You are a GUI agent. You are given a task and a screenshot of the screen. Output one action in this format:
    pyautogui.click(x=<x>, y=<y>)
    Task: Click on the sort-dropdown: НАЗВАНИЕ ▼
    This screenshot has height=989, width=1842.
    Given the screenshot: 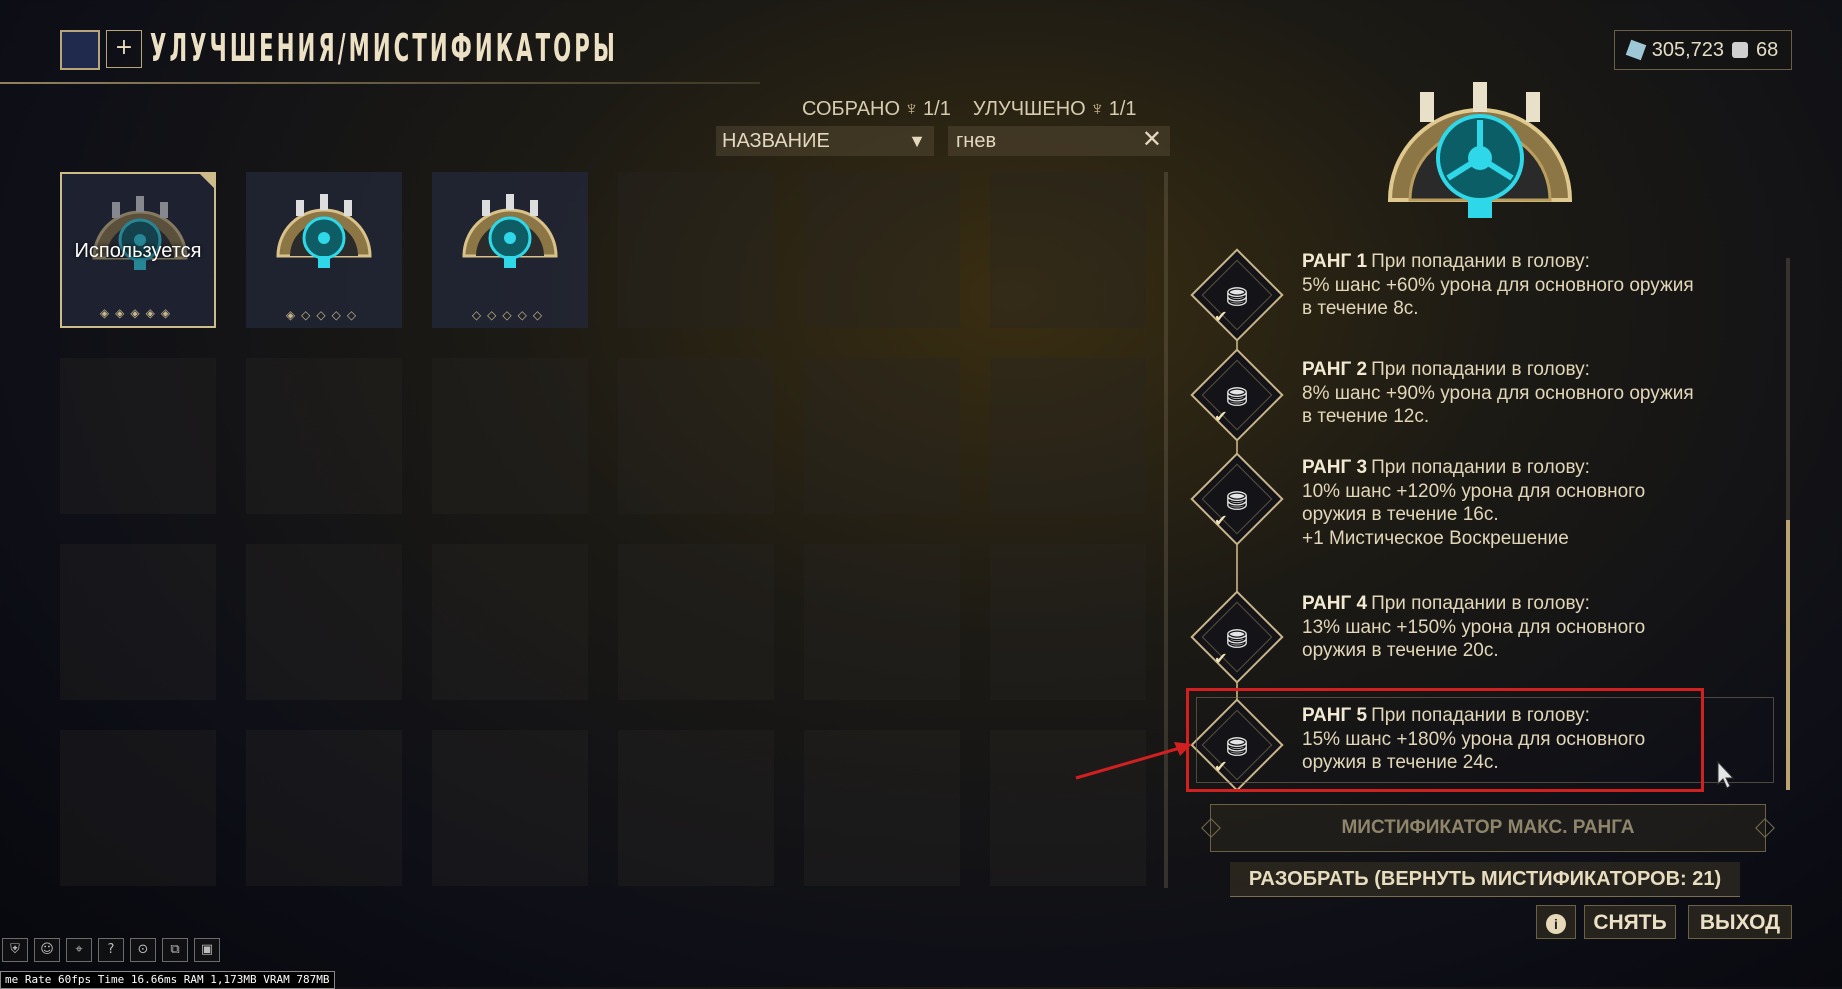 What is the action you would take?
    pyautogui.click(x=825, y=141)
    